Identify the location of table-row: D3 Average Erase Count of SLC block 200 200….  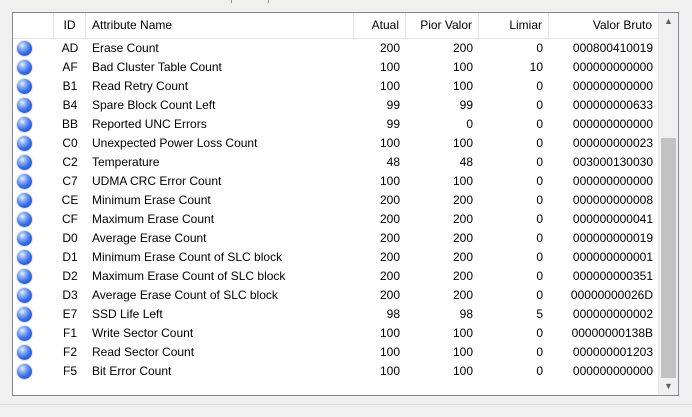
(336, 295).